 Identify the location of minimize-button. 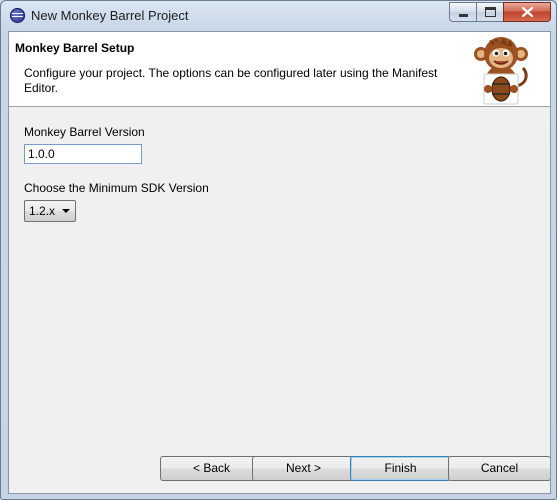
(463, 12).